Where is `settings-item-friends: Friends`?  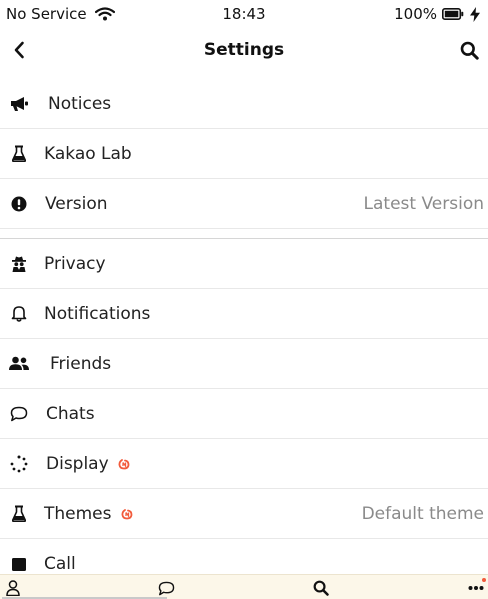 settings-item-friends: Friends is located at coordinates (244, 364).